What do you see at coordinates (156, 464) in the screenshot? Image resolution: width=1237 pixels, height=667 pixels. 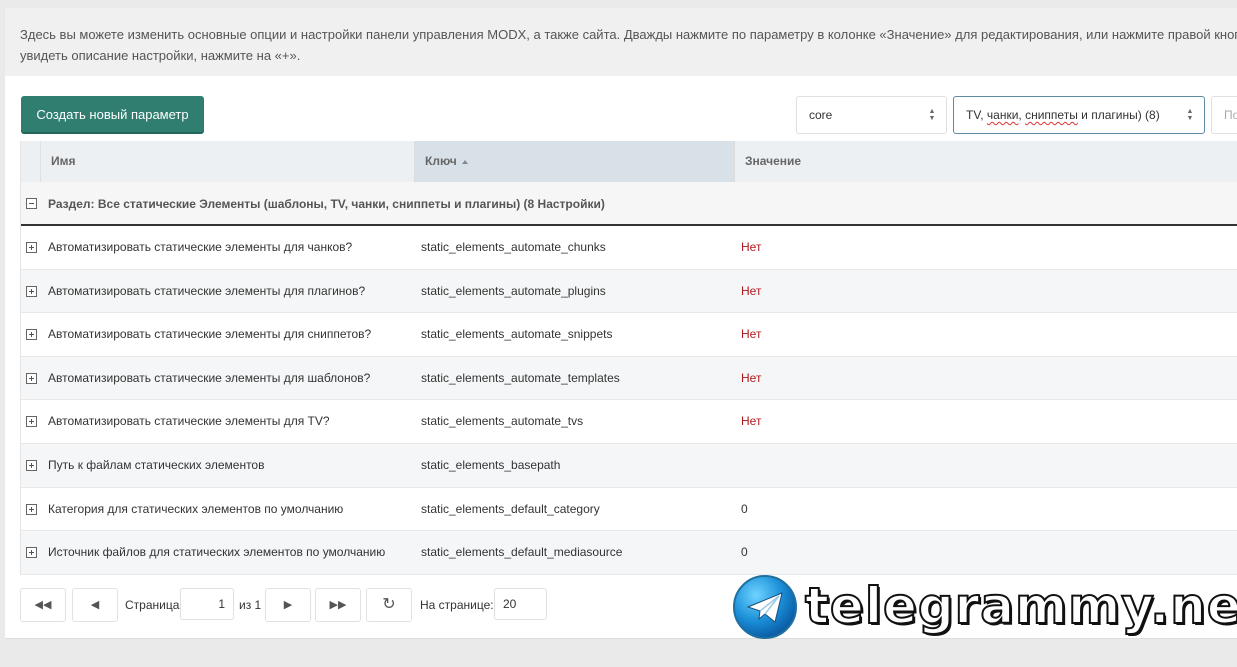 I see `setting-name: Путь к файлам статических элементов` at bounding box center [156, 464].